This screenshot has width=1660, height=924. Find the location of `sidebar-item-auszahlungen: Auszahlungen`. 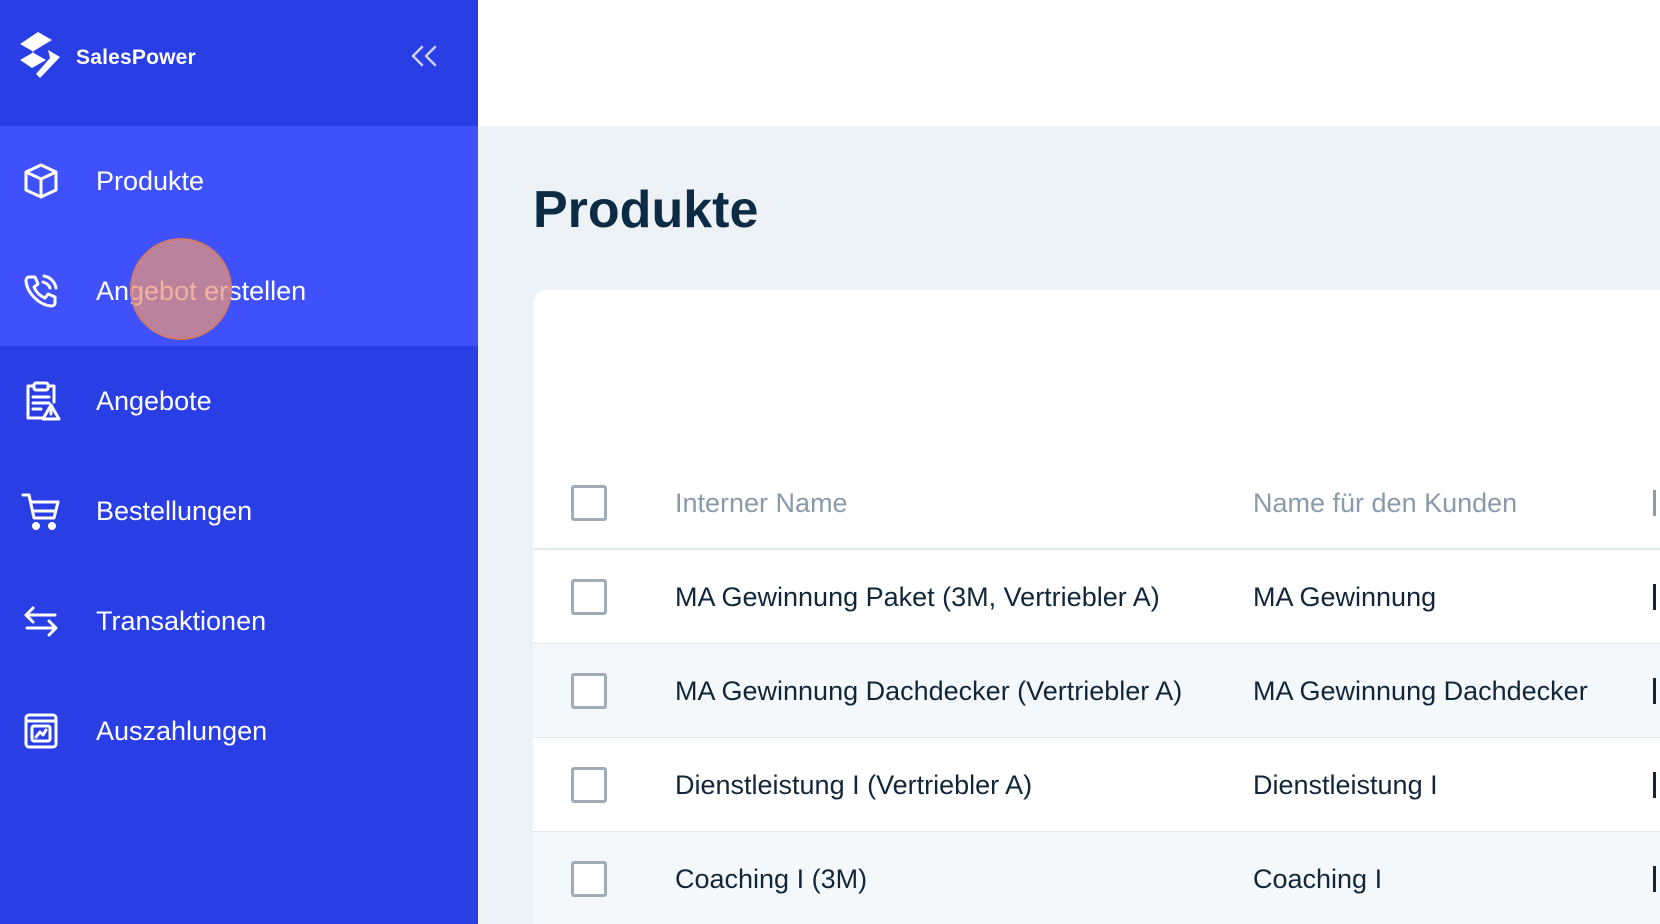

sidebar-item-auszahlungen: Auszahlungen is located at coordinates (239, 731).